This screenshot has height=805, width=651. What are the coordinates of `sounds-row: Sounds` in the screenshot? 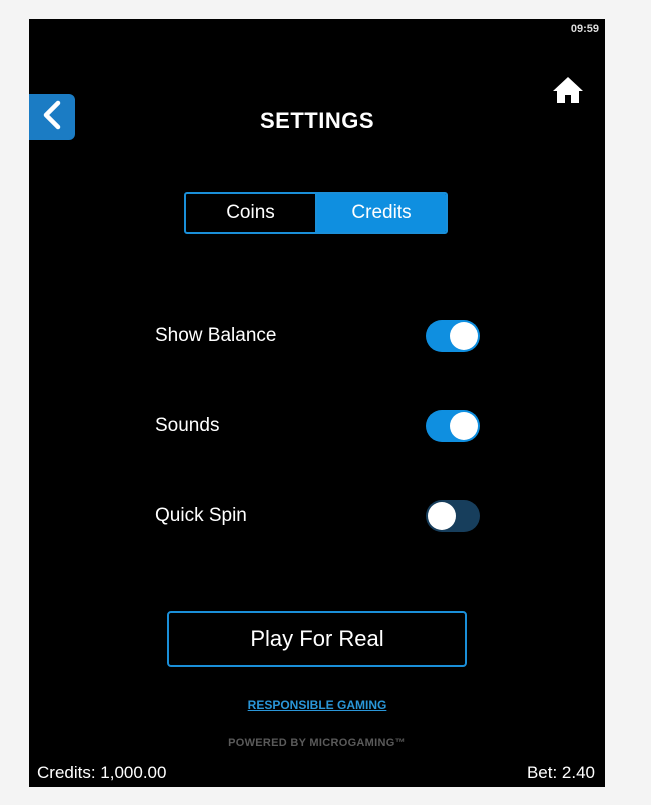 It's located at (317, 426).